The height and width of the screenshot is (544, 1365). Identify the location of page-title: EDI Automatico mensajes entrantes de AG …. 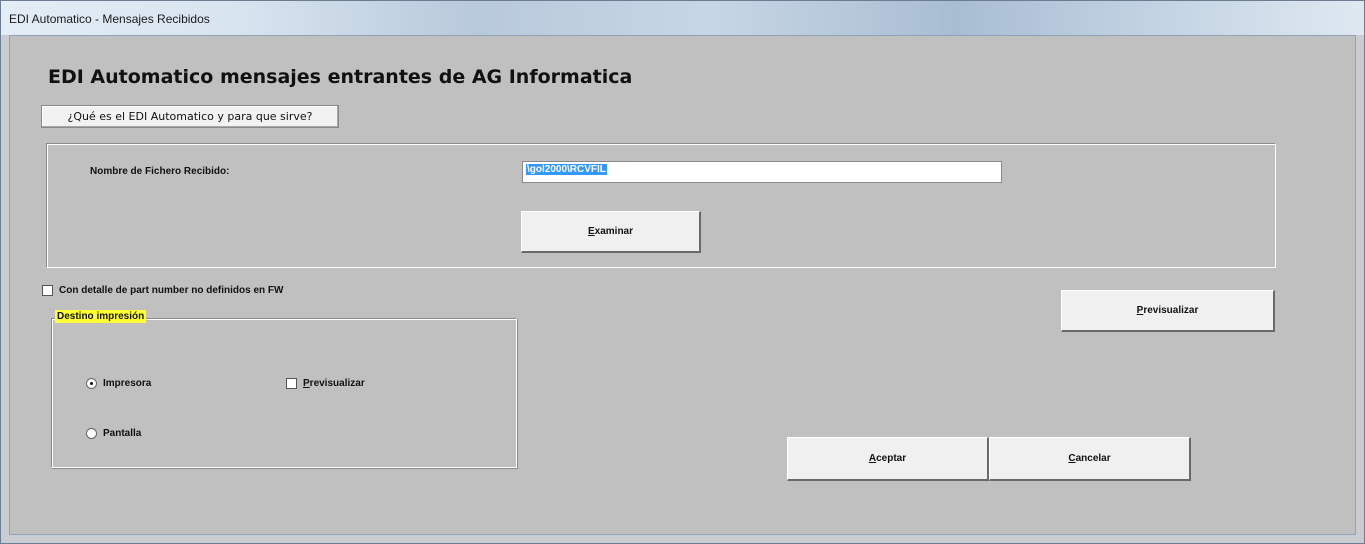
(340, 77).